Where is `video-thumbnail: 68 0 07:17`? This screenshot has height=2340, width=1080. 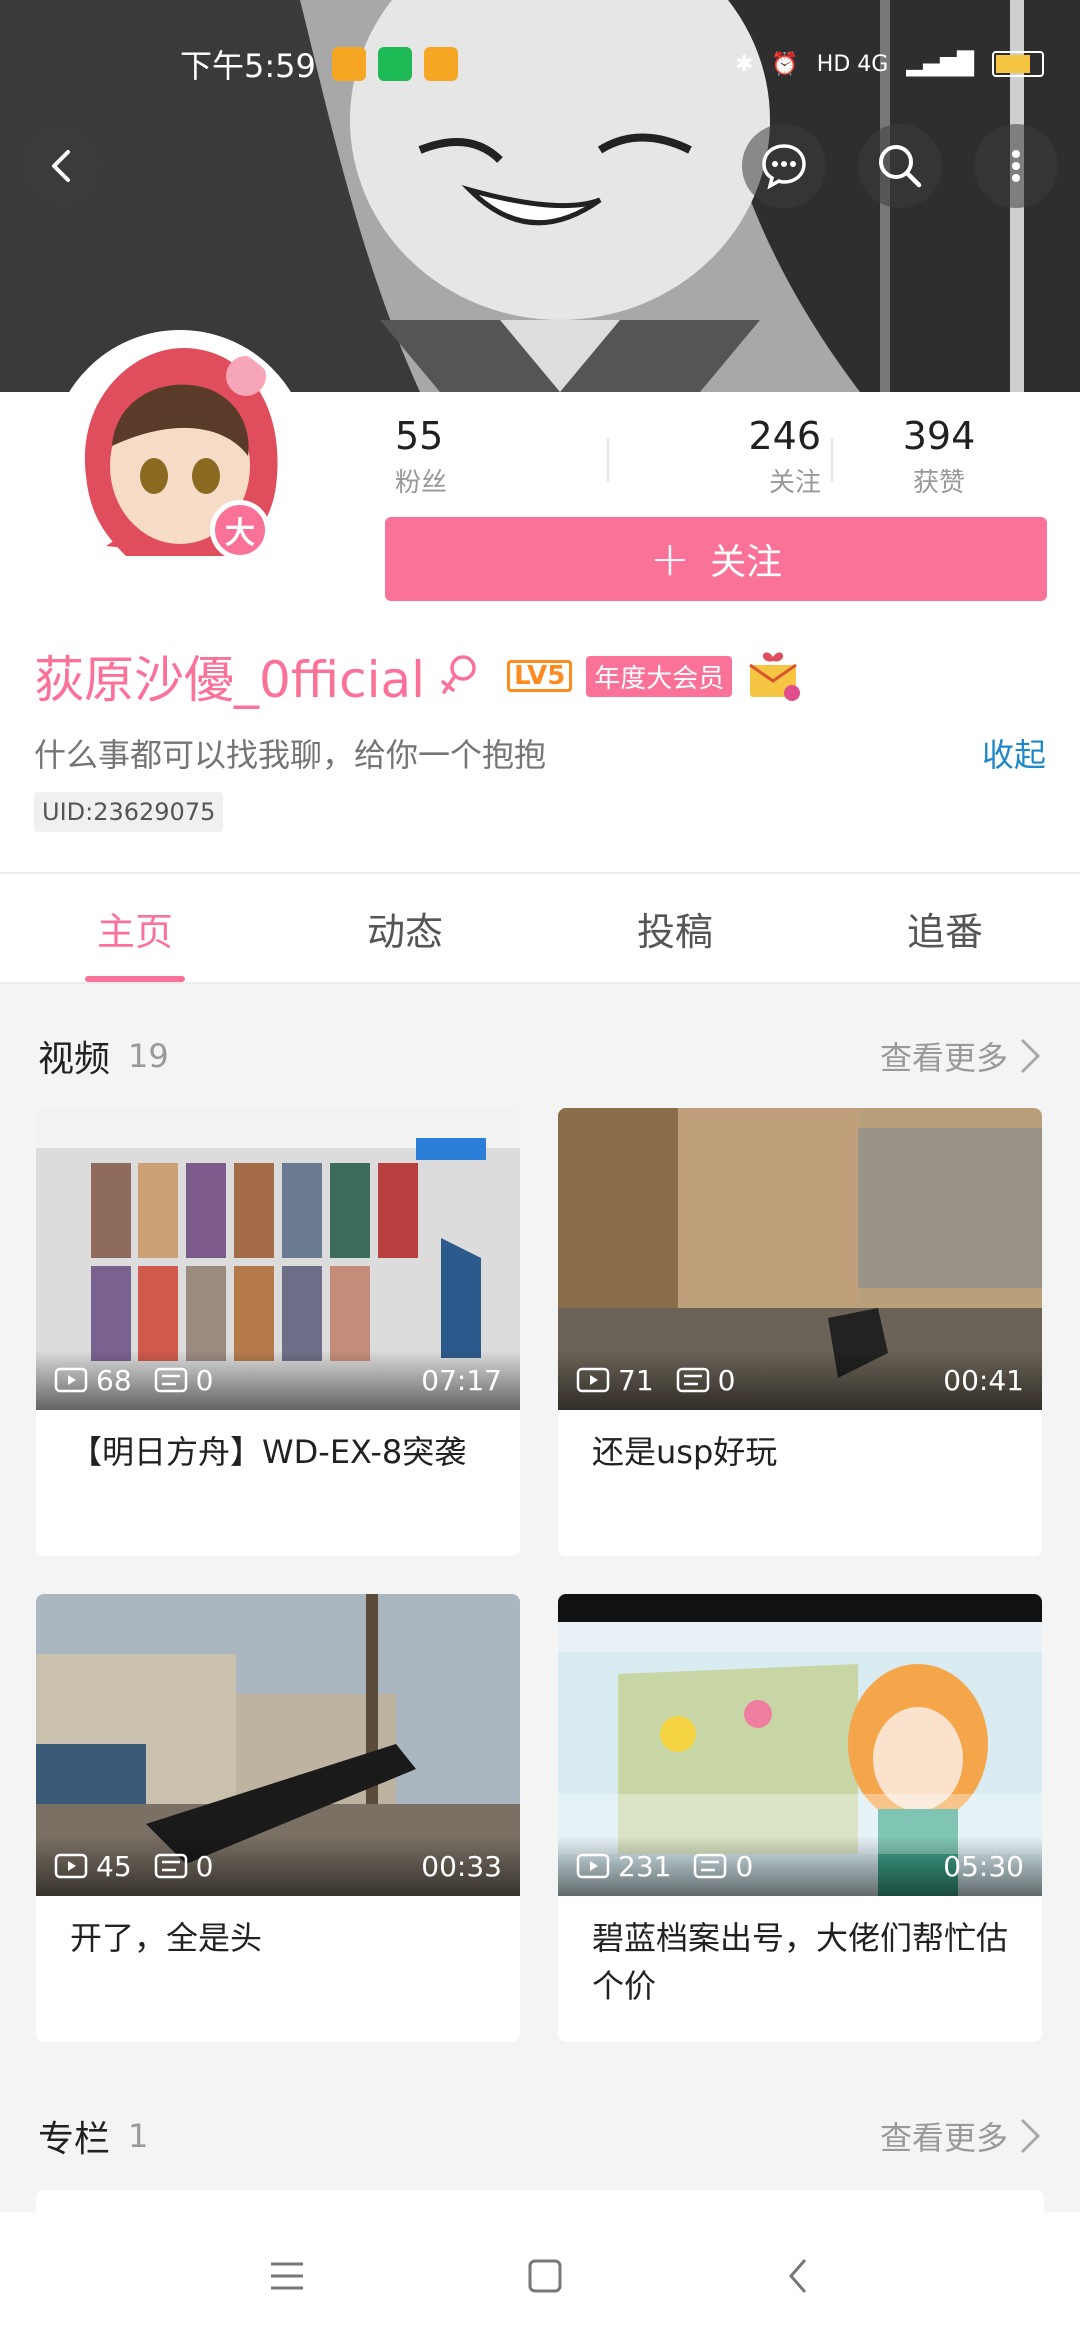 video-thumbnail: 68 0 07:17 is located at coordinates (278, 1259).